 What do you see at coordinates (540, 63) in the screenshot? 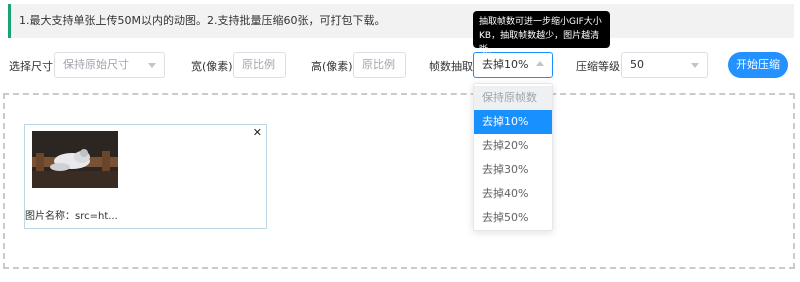
I see `chevron-up-icon` at bounding box center [540, 63].